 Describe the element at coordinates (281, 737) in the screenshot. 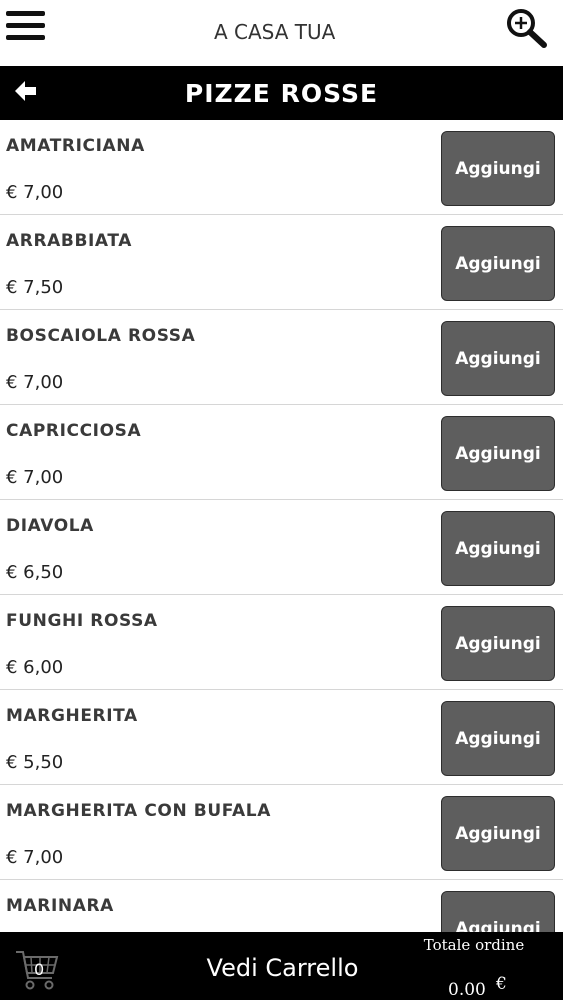

I see `product-row: MARGHERITA € 5,50 Aggiungi` at that location.